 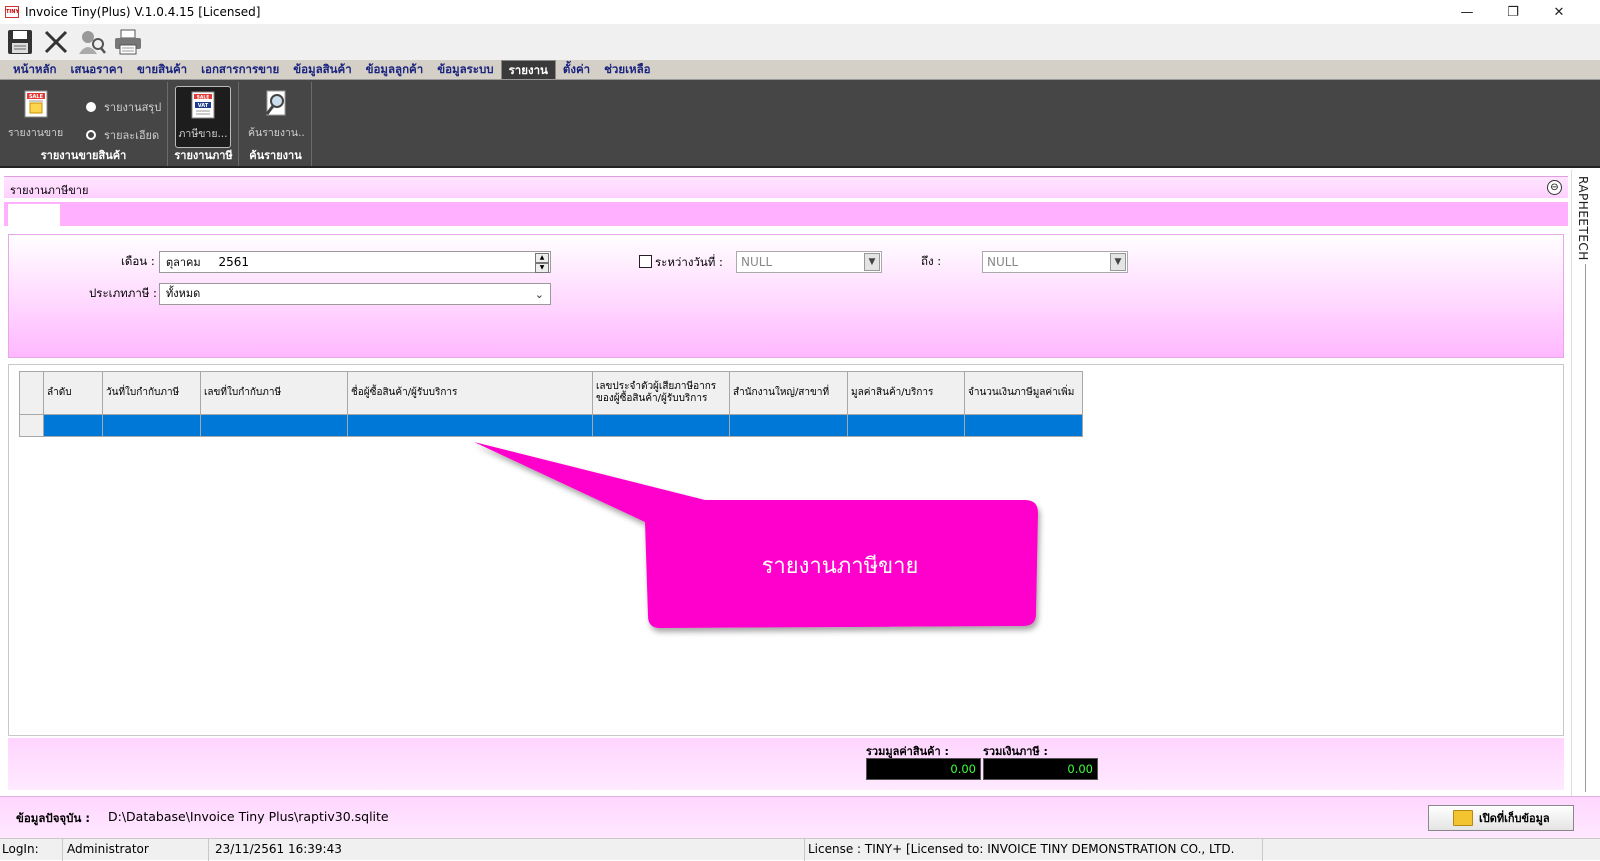 What do you see at coordinates (20, 849) in the screenshot?
I see `login-label: LogIn:` at bounding box center [20, 849].